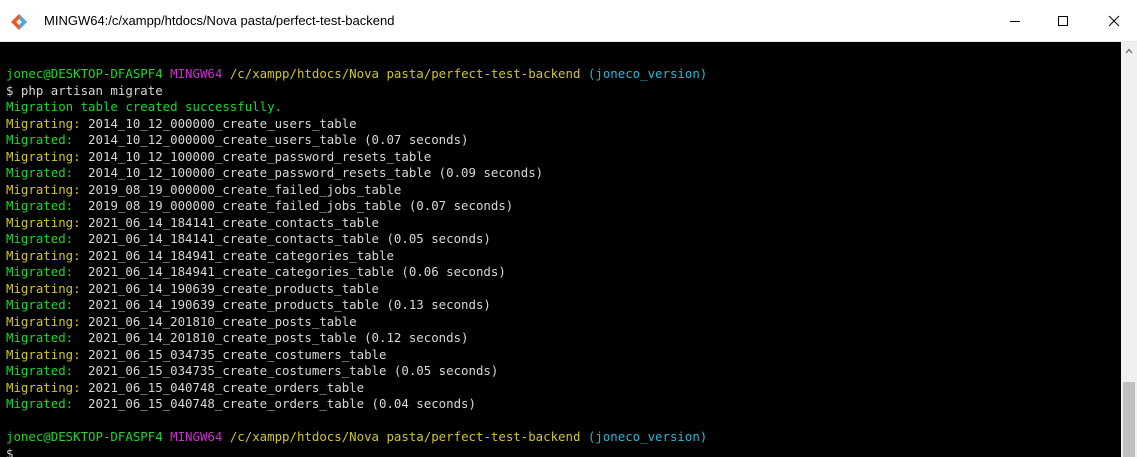 This screenshot has width=1137, height=457. Describe the element at coordinates (19, 22) in the screenshot. I see `git-bash-icon` at that location.